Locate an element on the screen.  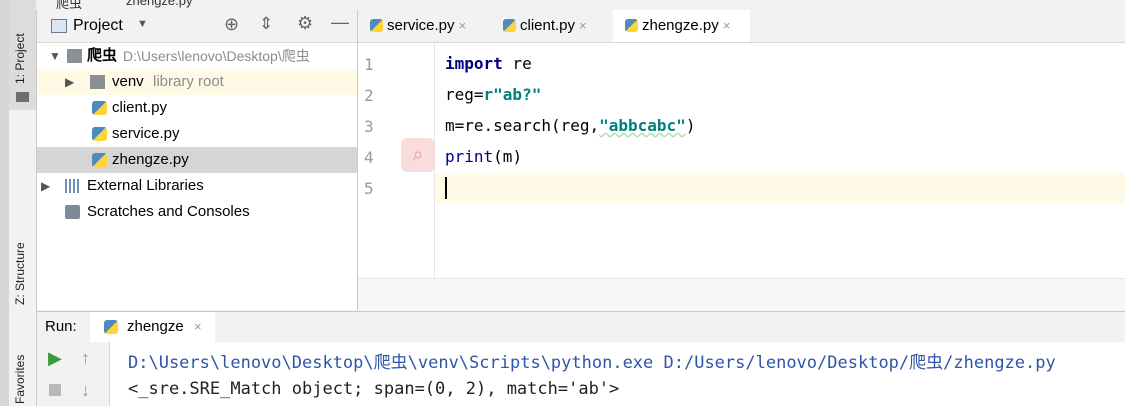
tab-service: service.py × is located at coordinates (418, 26).